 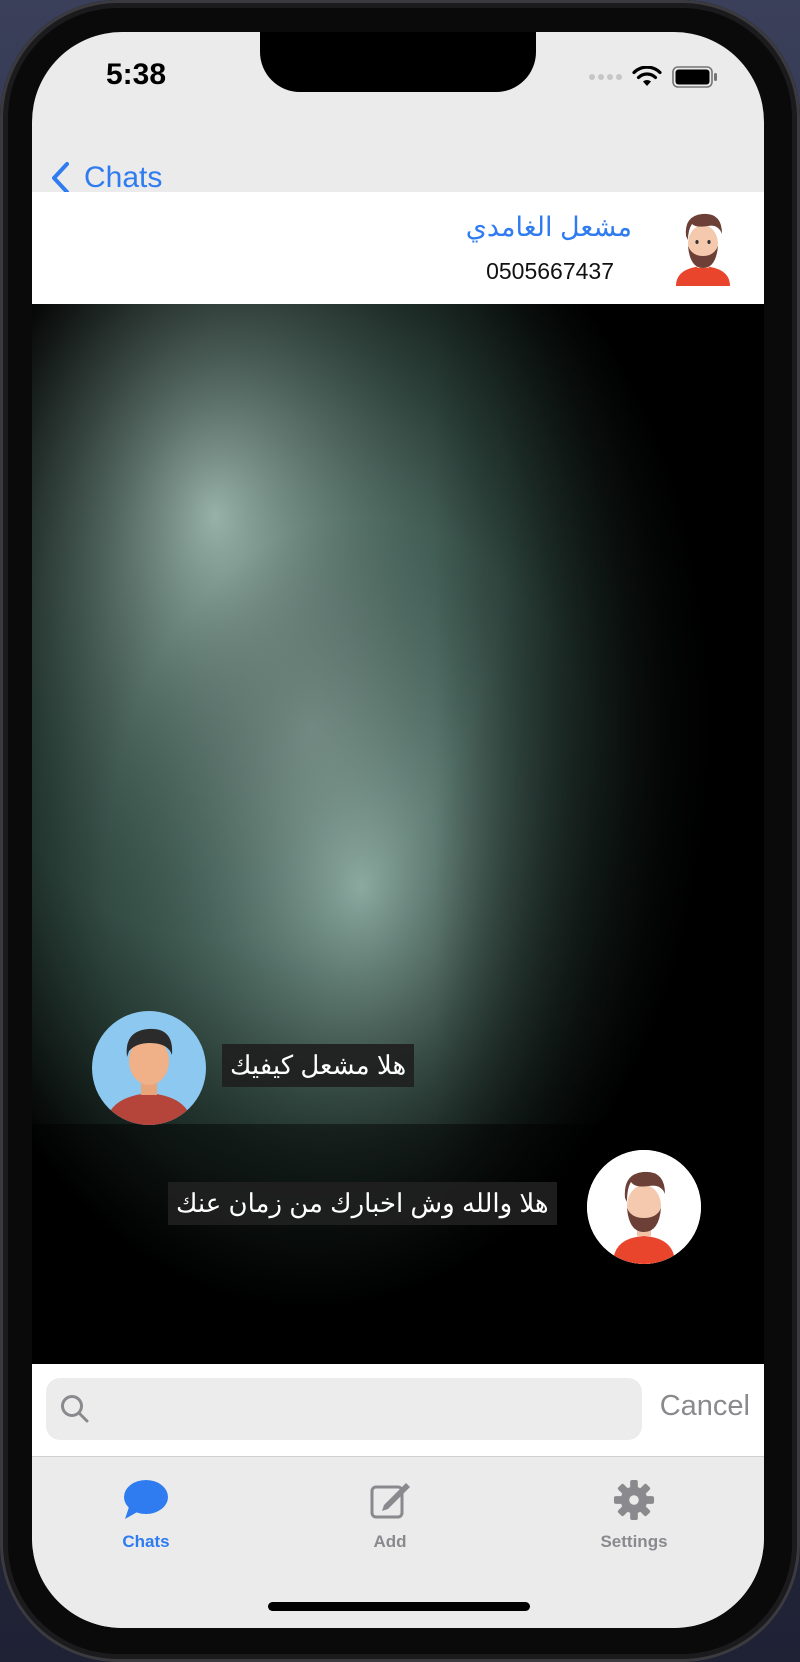 What do you see at coordinates (634, 1541) in the screenshot?
I see `tab-settings-label: Settings` at bounding box center [634, 1541].